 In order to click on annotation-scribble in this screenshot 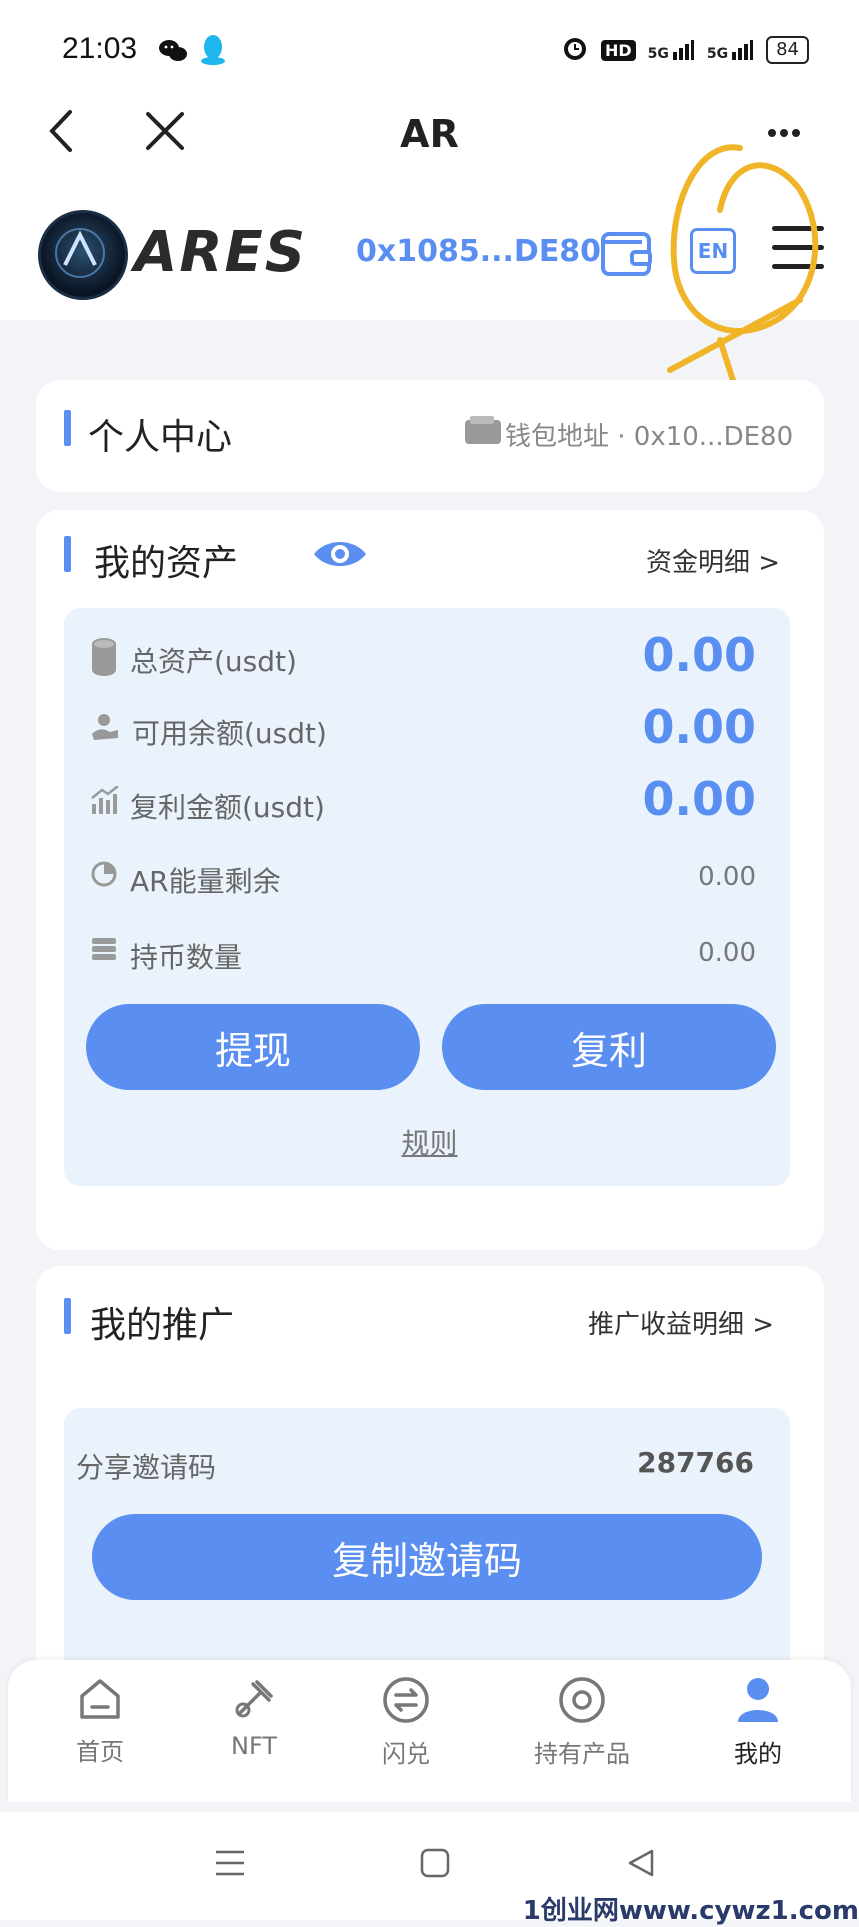, I will do `click(740, 277)`.